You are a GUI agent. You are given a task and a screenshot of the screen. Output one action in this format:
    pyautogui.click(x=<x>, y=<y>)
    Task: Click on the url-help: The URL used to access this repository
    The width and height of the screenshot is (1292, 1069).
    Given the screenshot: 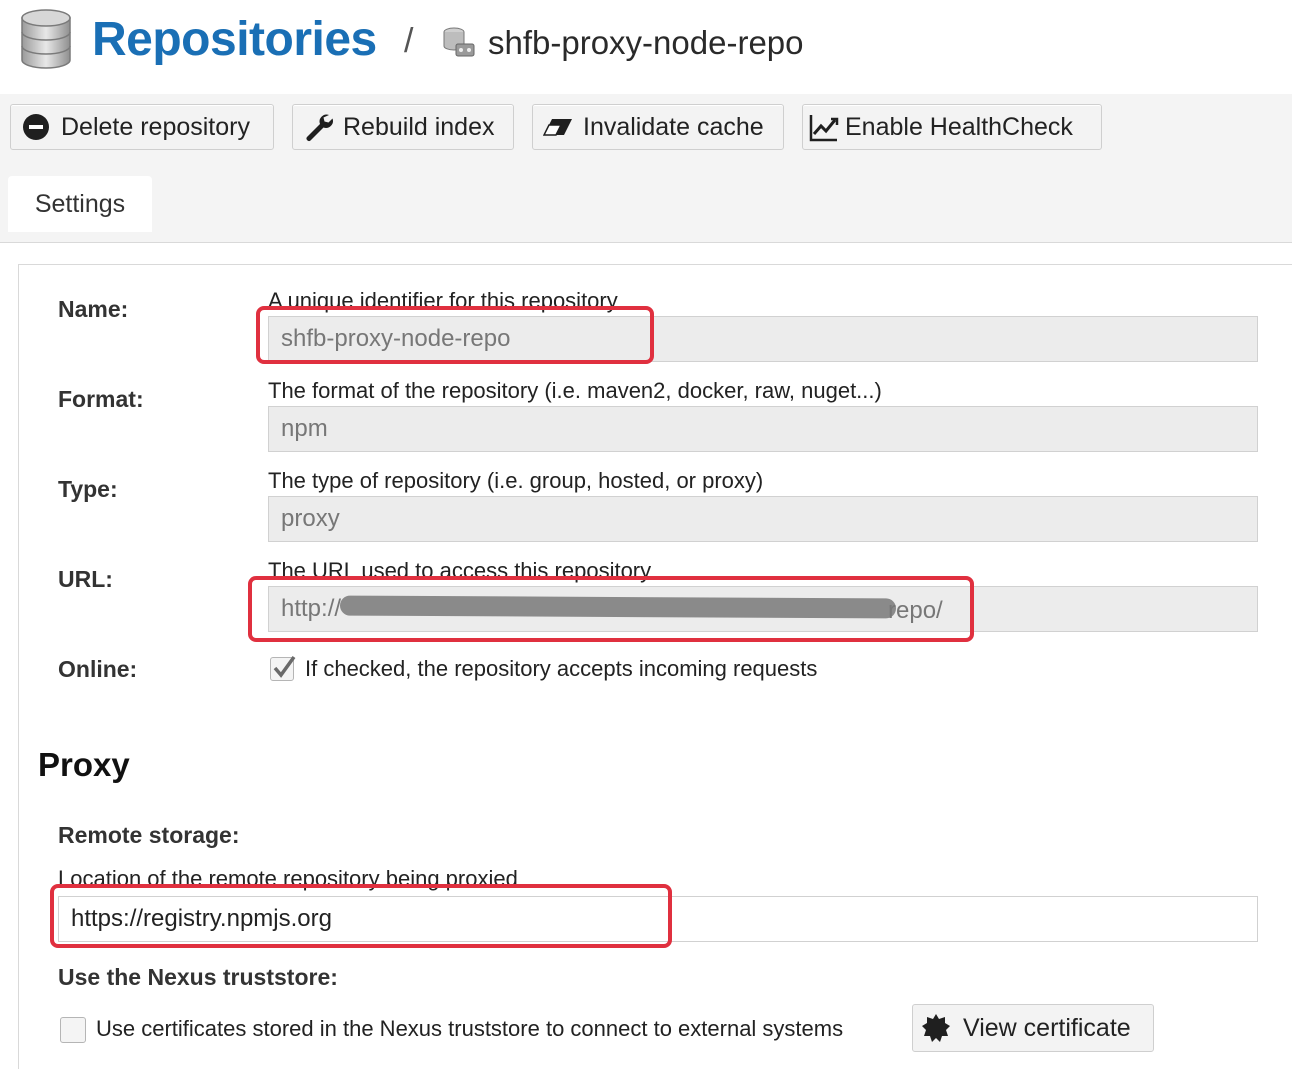 What is the action you would take?
    pyautogui.click(x=460, y=570)
    